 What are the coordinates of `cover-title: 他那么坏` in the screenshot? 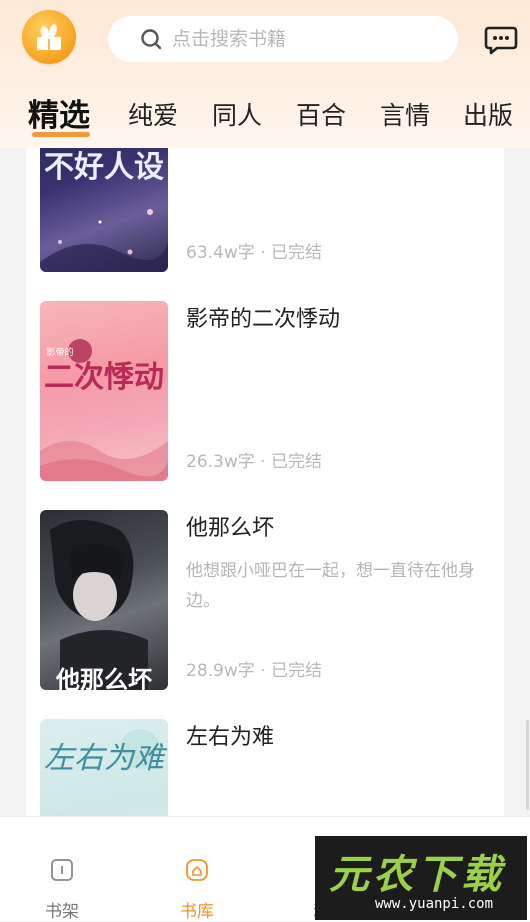 It's located at (104, 677).